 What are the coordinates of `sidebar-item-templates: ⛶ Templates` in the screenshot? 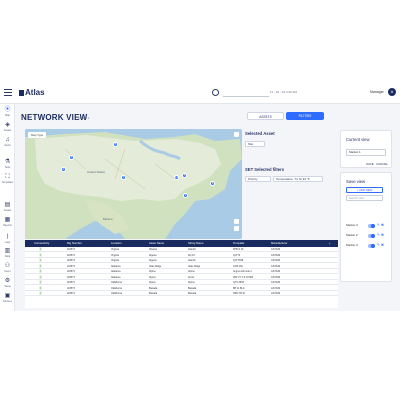 It's located at (7, 180).